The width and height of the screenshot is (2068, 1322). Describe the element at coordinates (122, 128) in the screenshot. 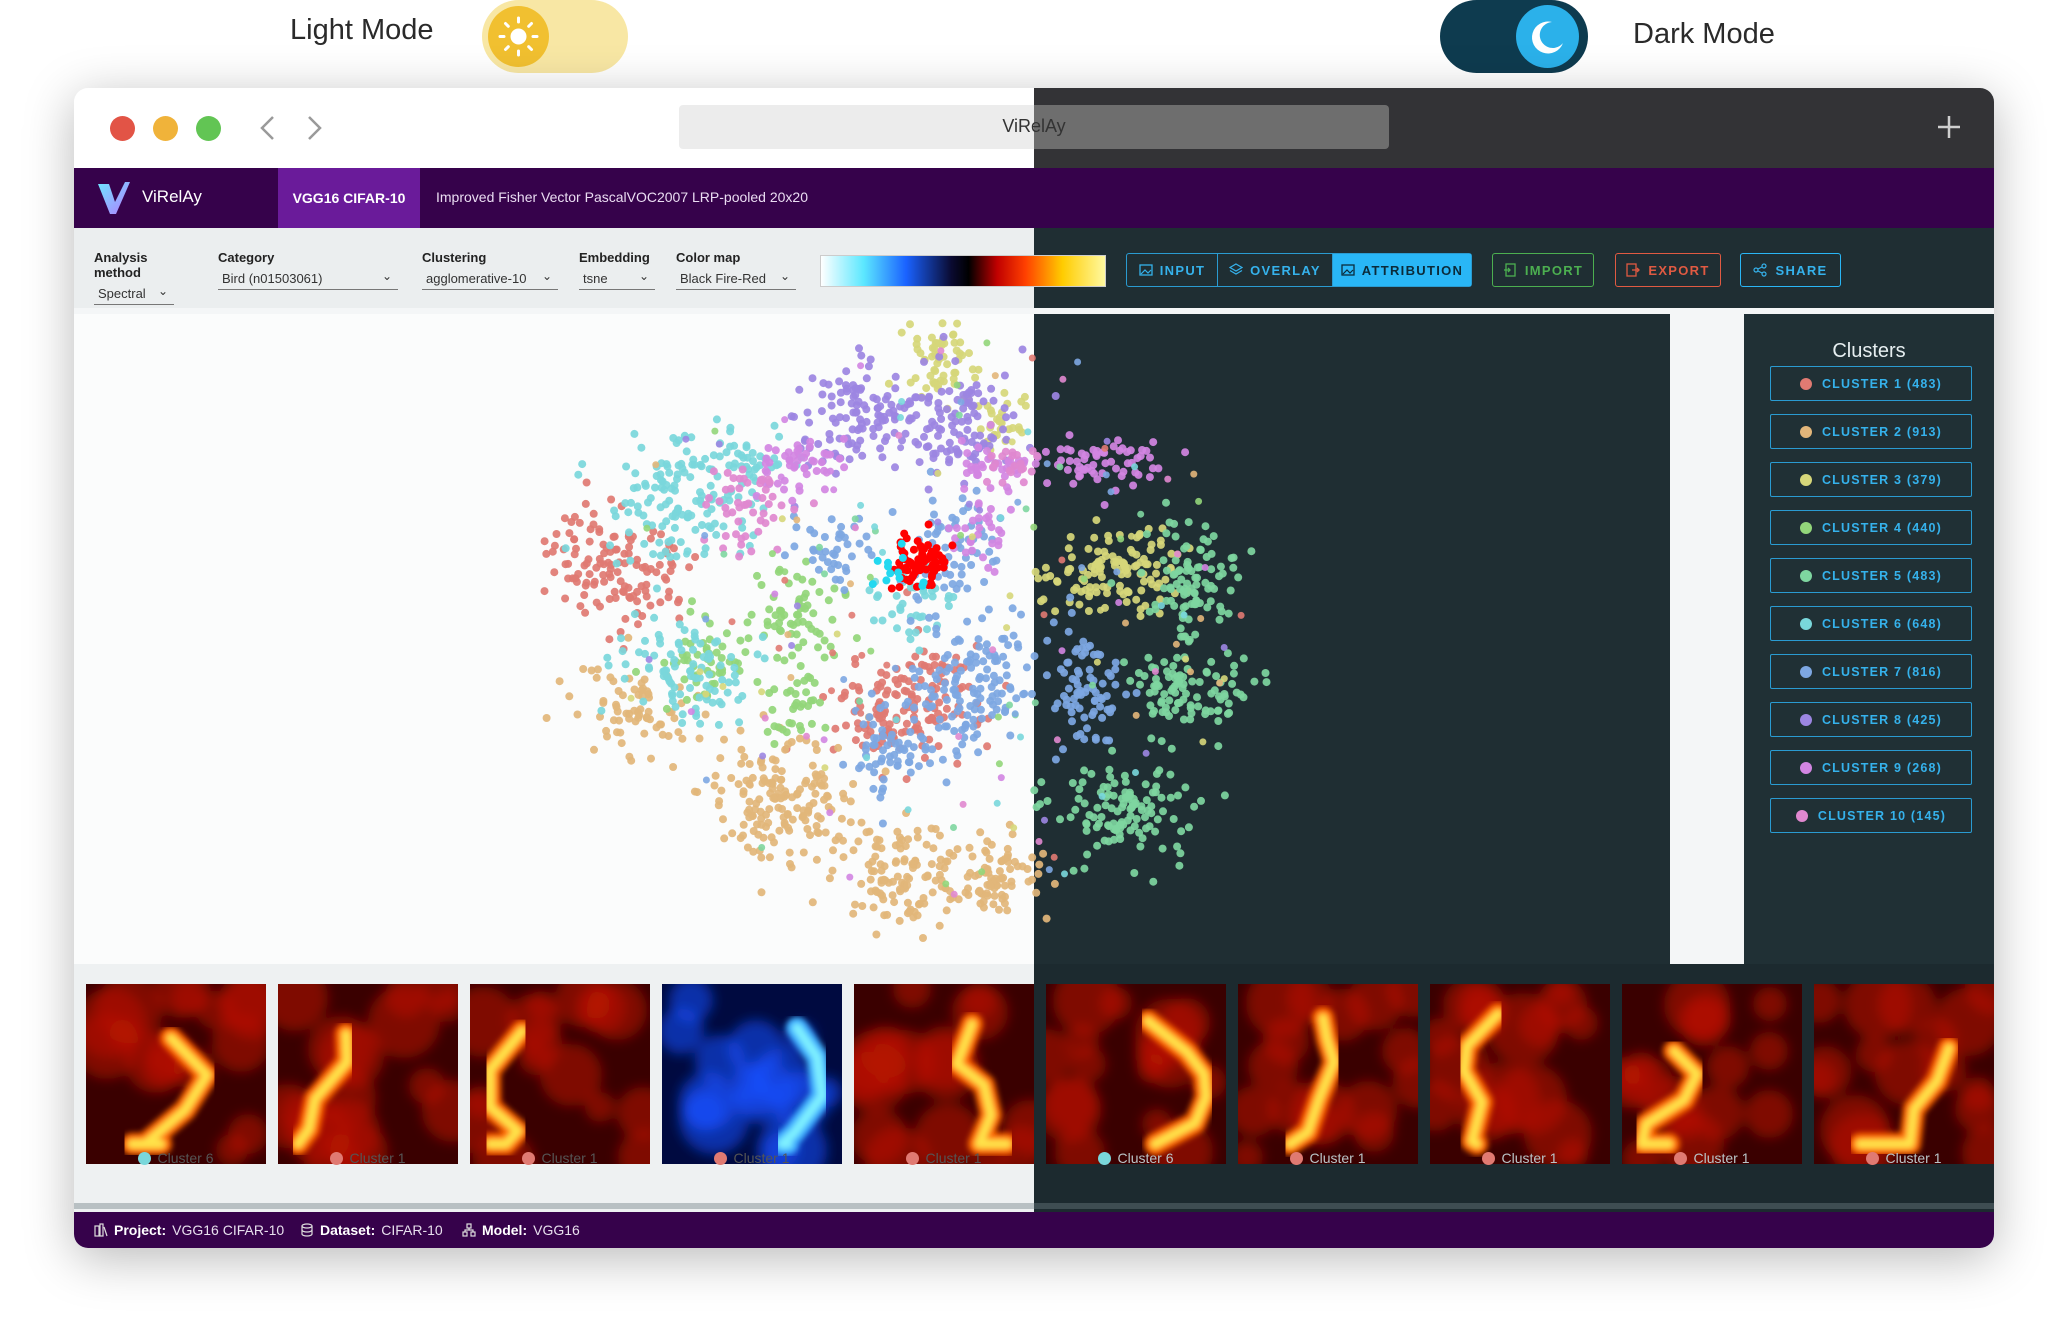

I see `close-window-dot` at that location.